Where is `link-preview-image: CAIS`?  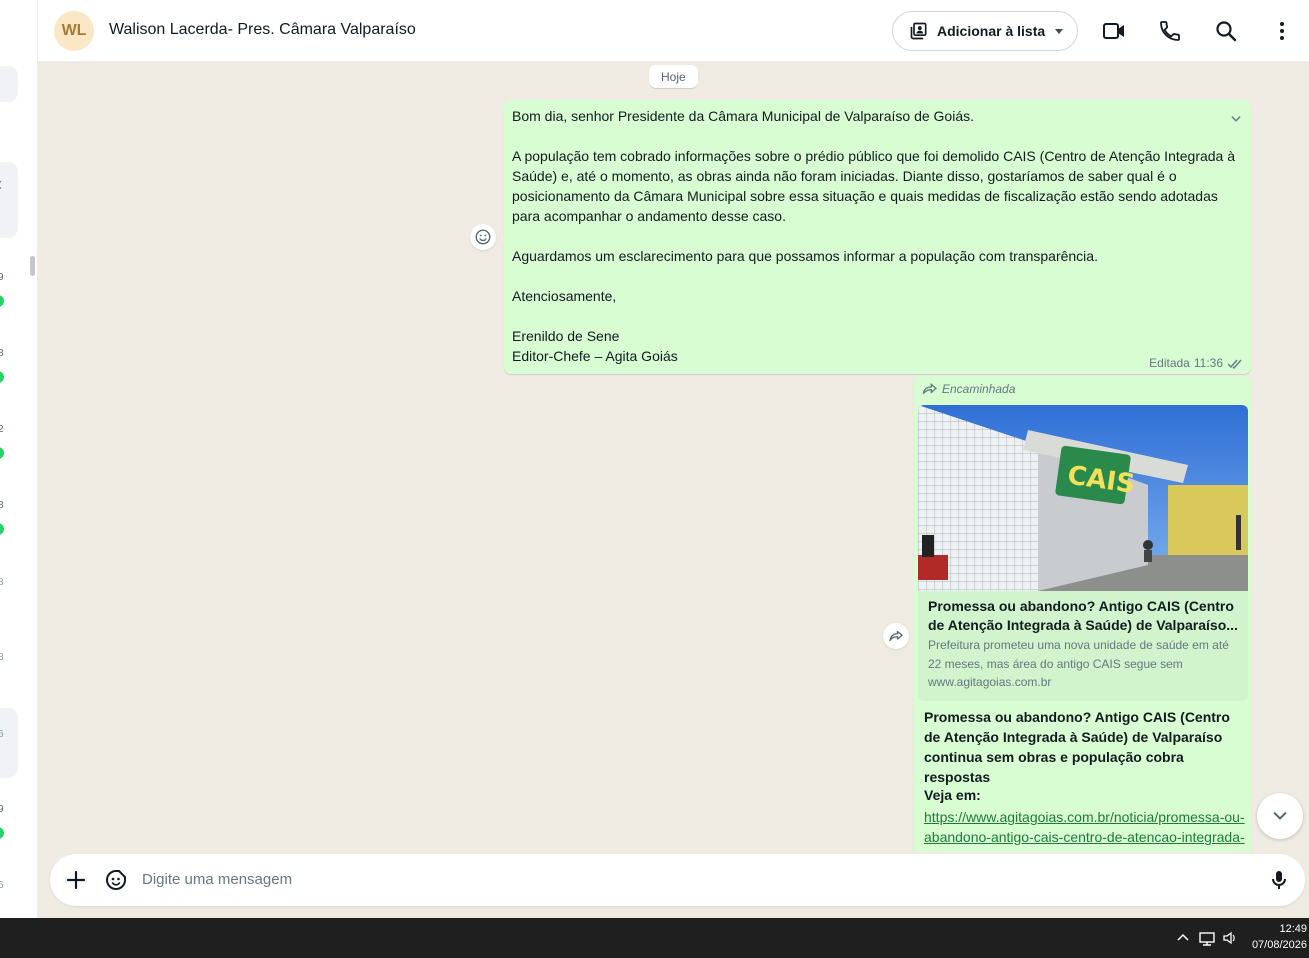 link-preview-image: CAIS is located at coordinates (1083, 498).